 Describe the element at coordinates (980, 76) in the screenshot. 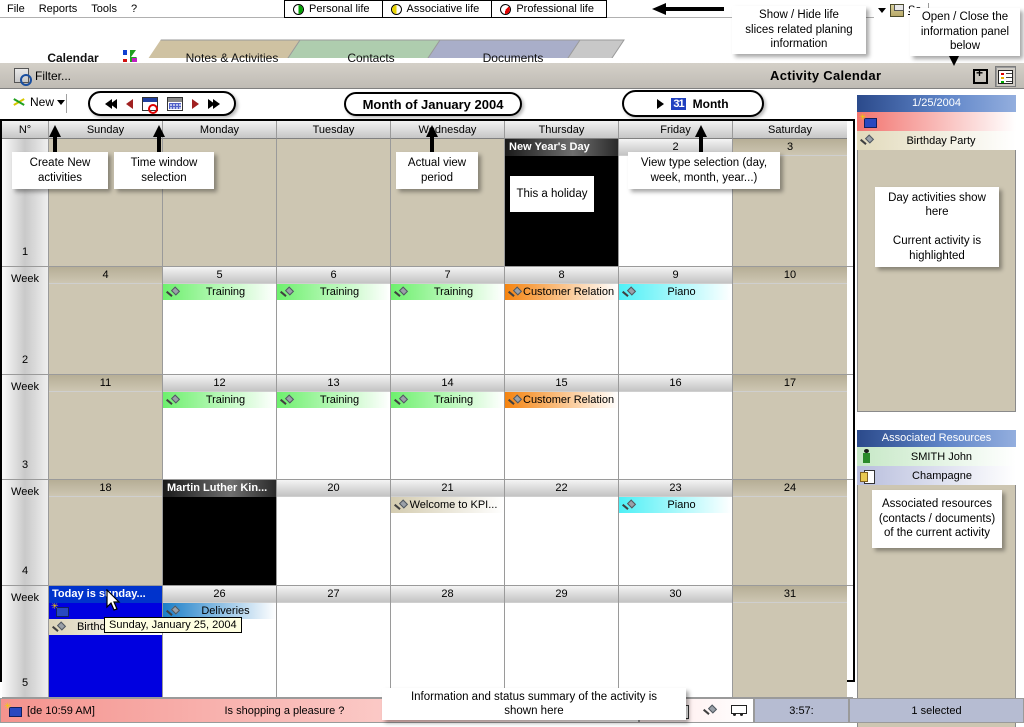

I see `fit-view-button` at that location.